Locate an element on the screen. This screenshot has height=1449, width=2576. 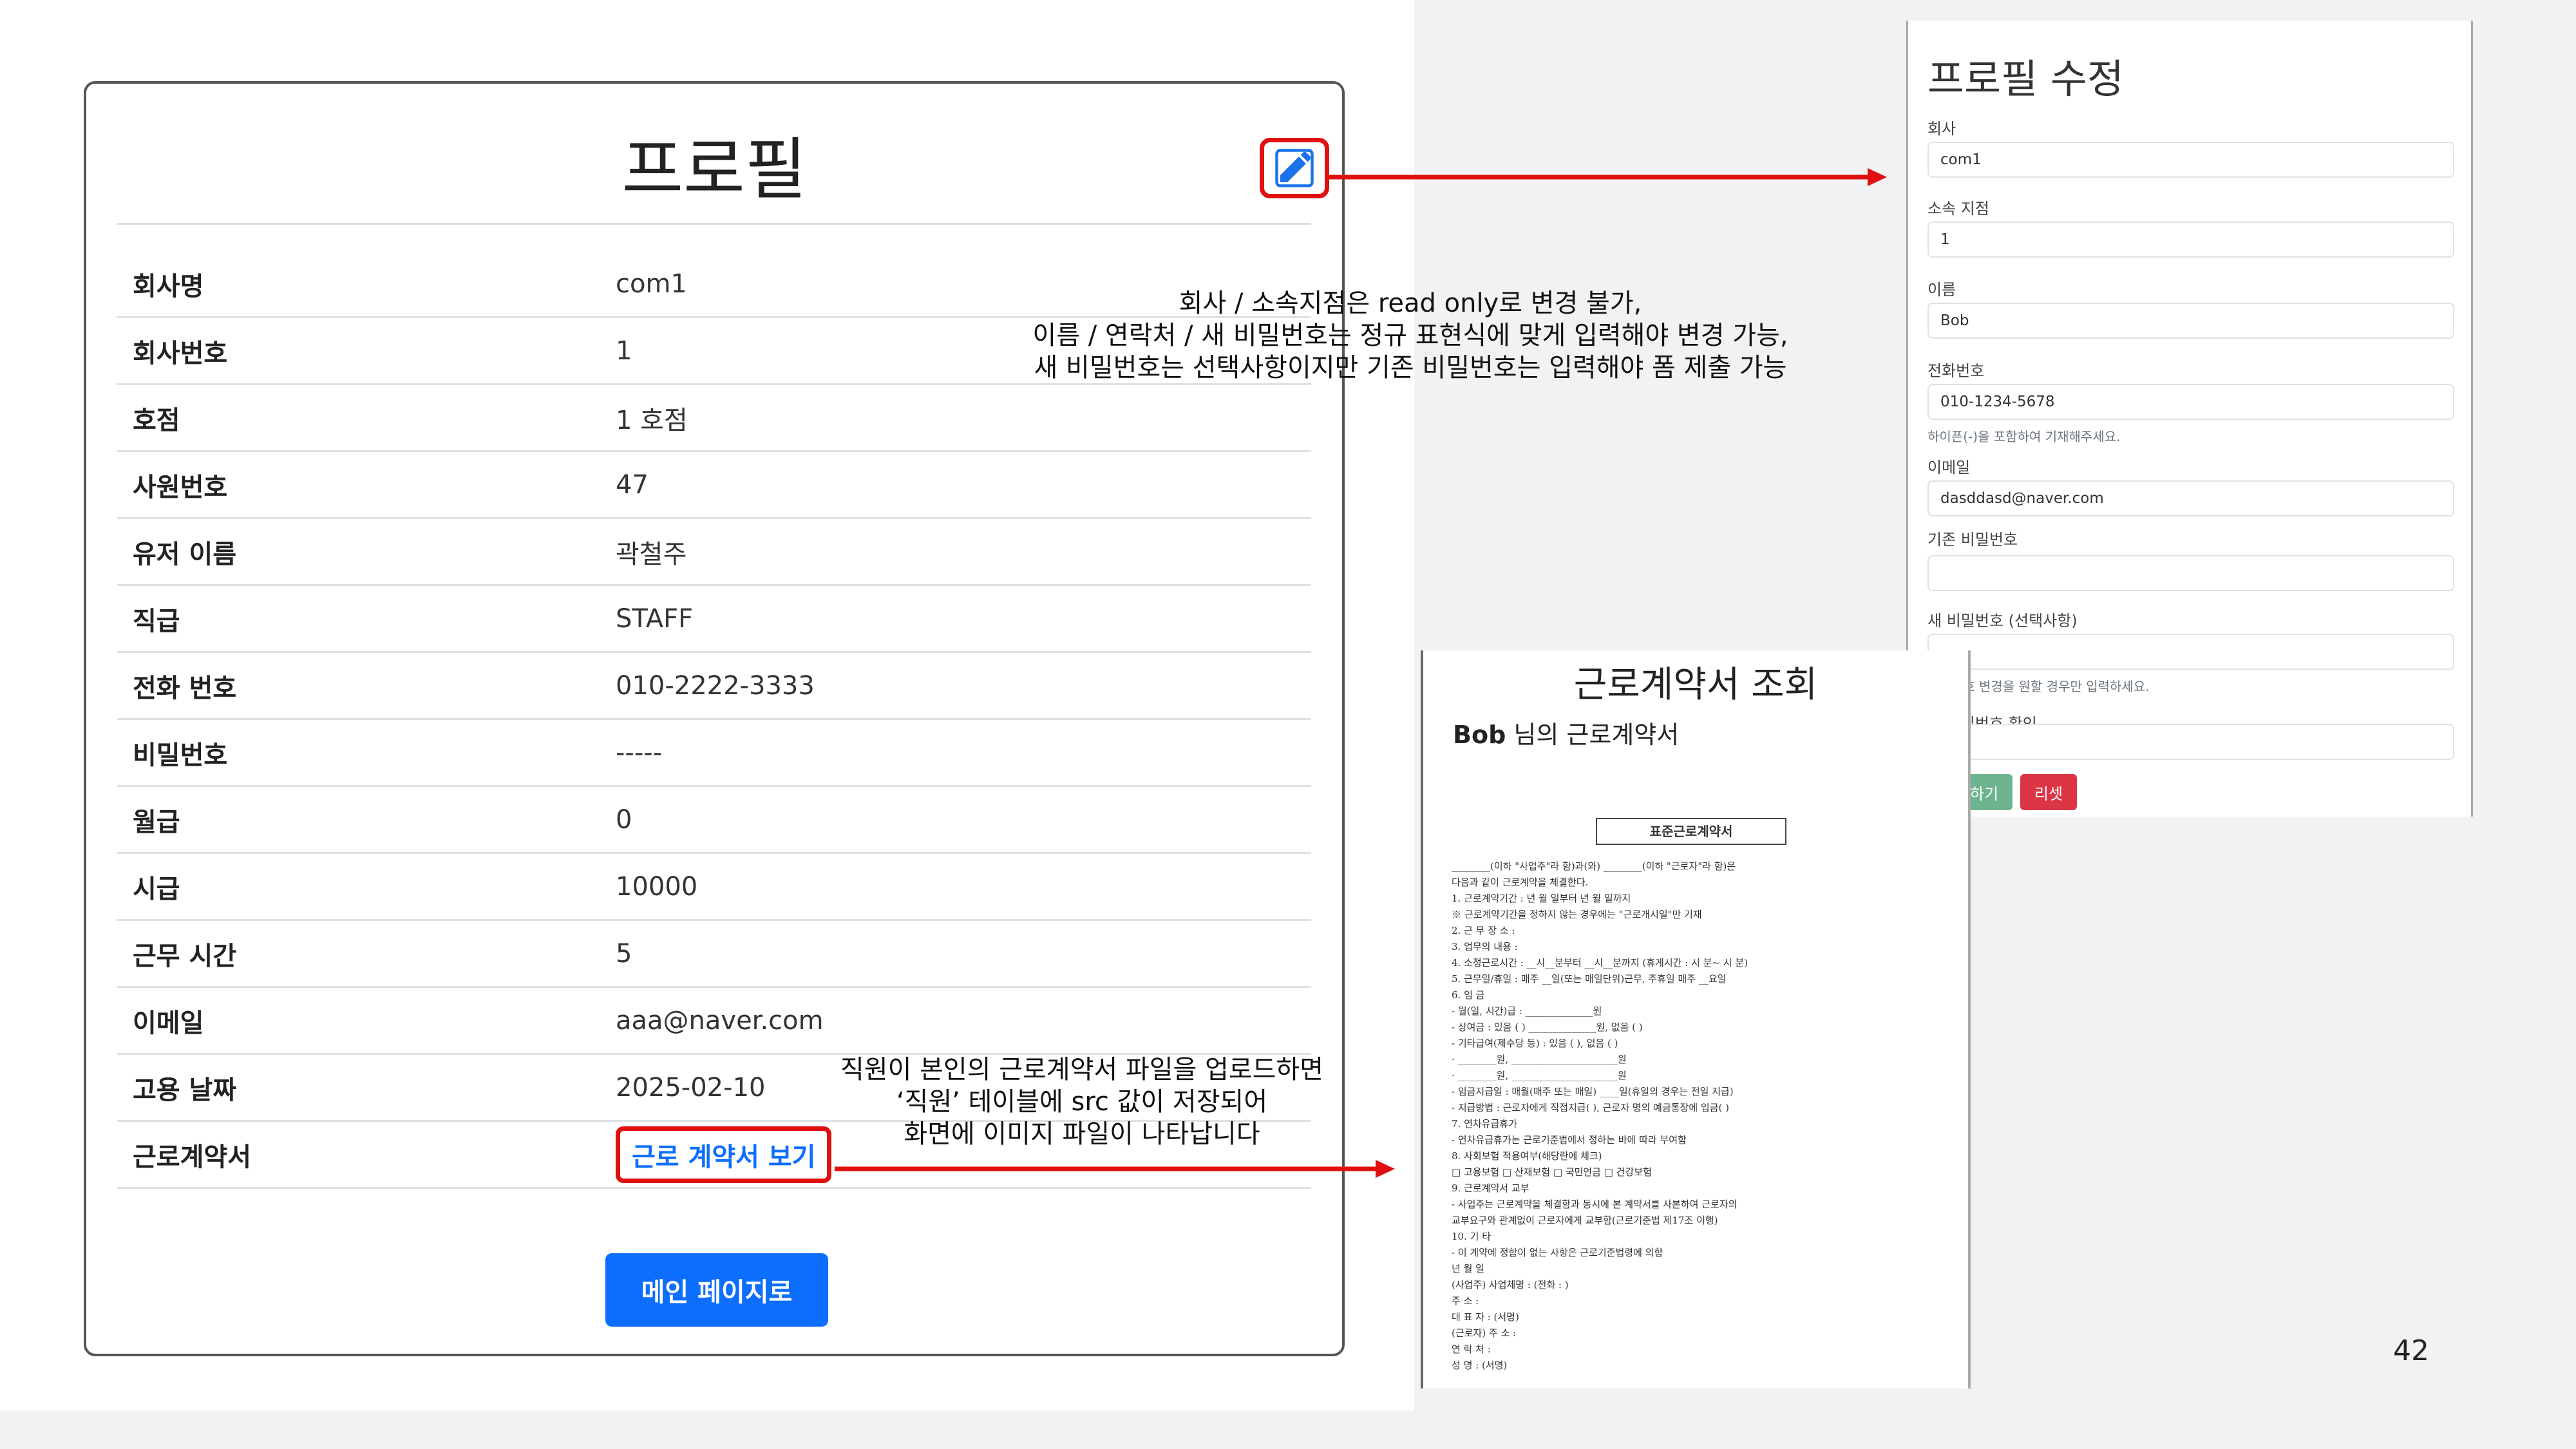
row-value: 5 is located at coordinates (624, 953).